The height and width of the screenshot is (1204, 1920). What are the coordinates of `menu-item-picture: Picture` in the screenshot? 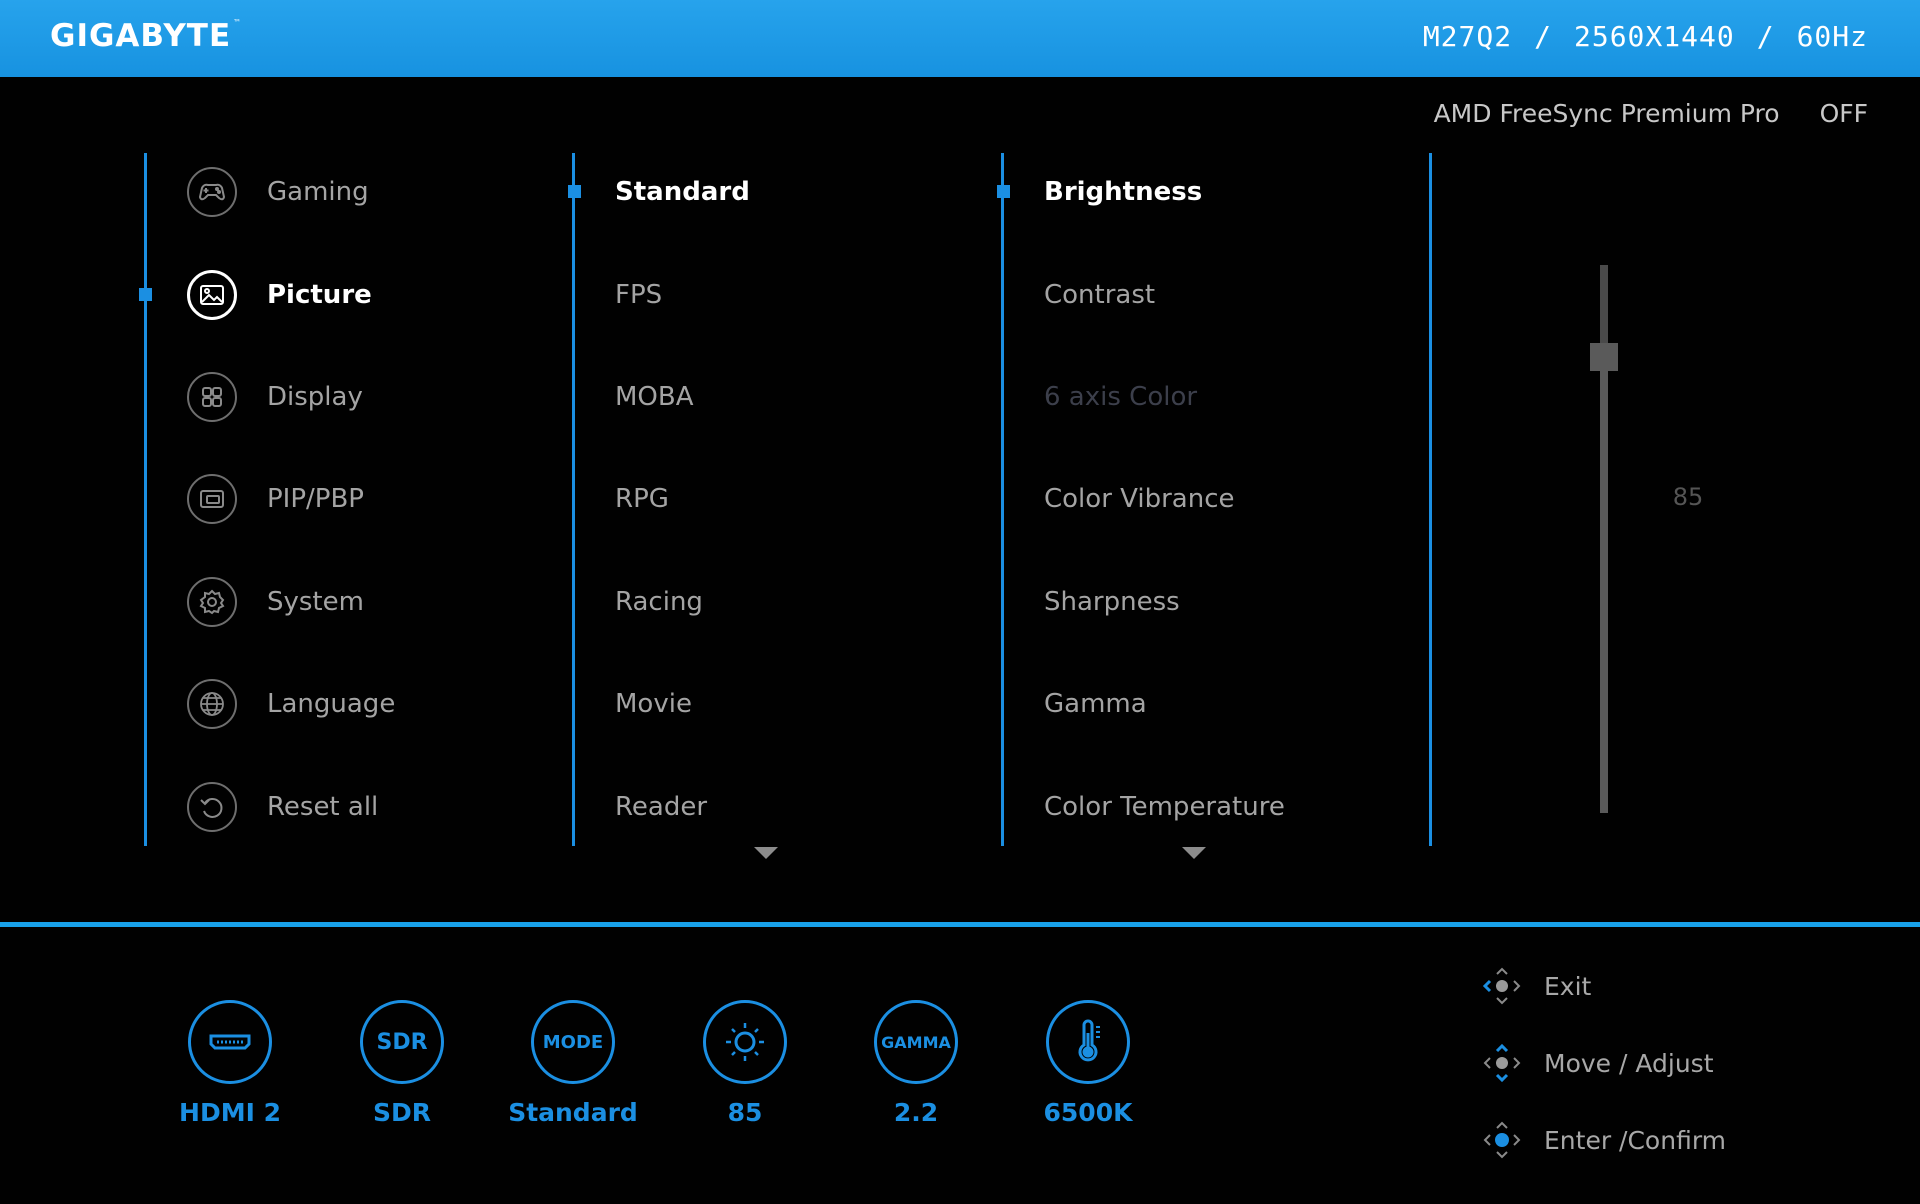 It's located at (279, 295).